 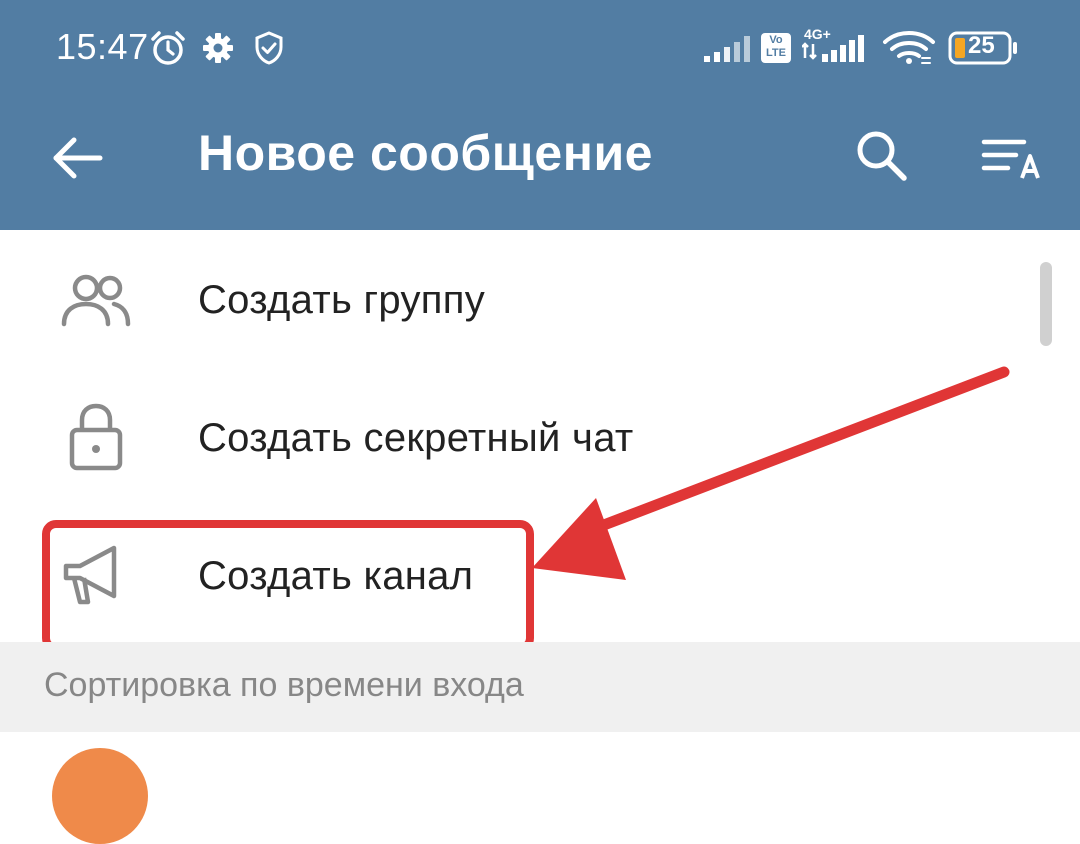 I want to click on avatar, so click(x=100, y=796).